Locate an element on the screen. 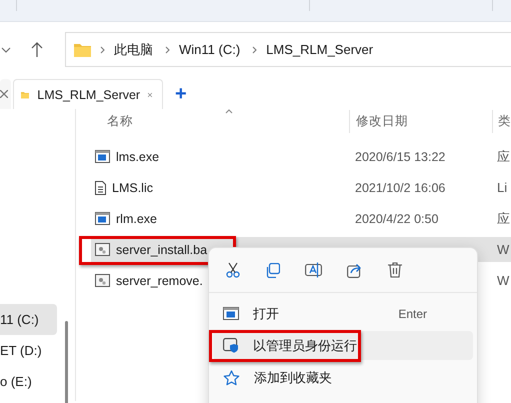 The height and width of the screenshot is (403, 511). tab is located at coordinates (5, 94).